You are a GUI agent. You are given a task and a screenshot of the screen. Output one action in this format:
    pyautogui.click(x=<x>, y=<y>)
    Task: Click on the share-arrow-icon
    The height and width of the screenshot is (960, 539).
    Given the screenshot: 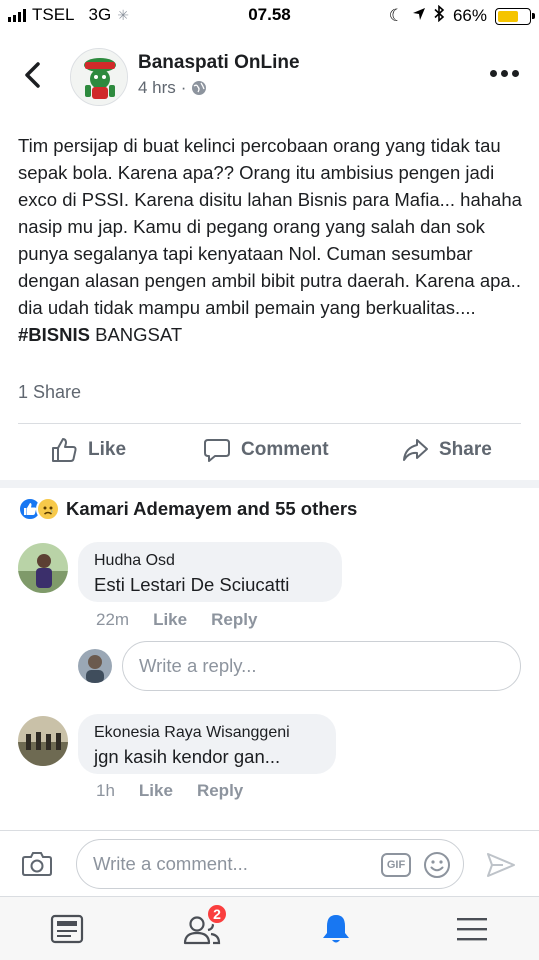 What is the action you would take?
    pyautogui.click(x=415, y=450)
    